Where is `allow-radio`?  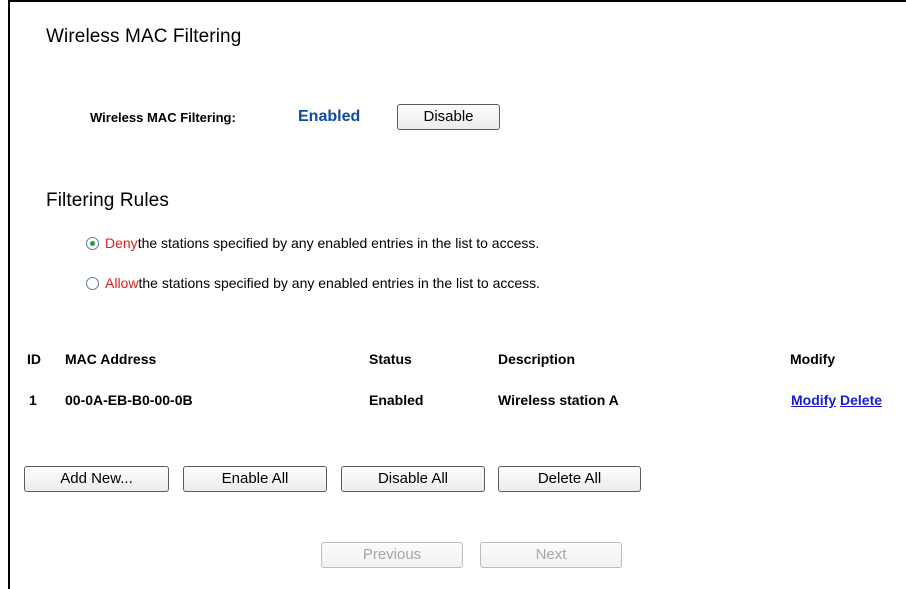
allow-radio is located at coordinates (92, 283).